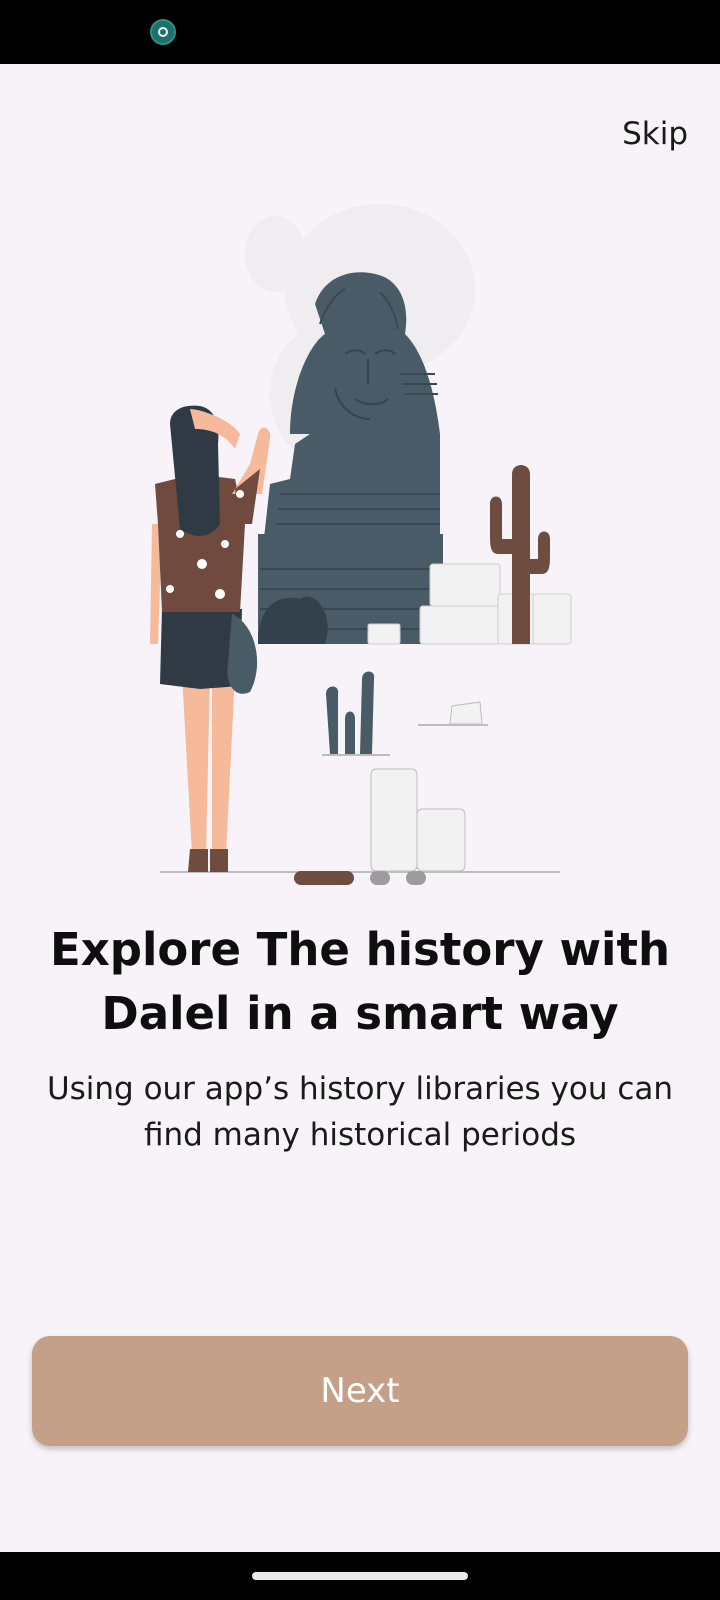 The width and height of the screenshot is (720, 1600). I want to click on system-navigation-bar, so click(360, 1576).